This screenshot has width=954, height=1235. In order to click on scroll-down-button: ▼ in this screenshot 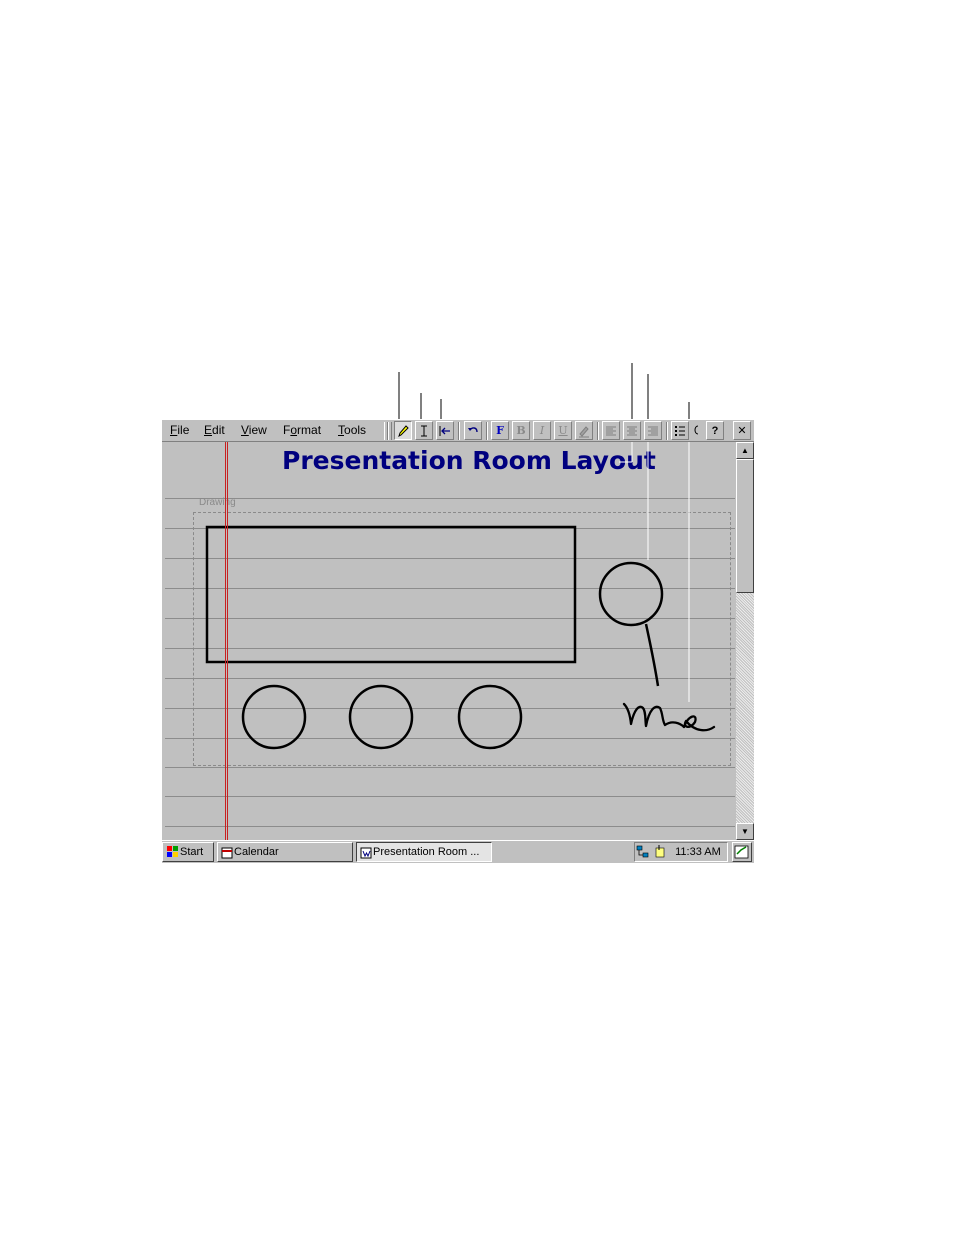, I will do `click(745, 831)`.